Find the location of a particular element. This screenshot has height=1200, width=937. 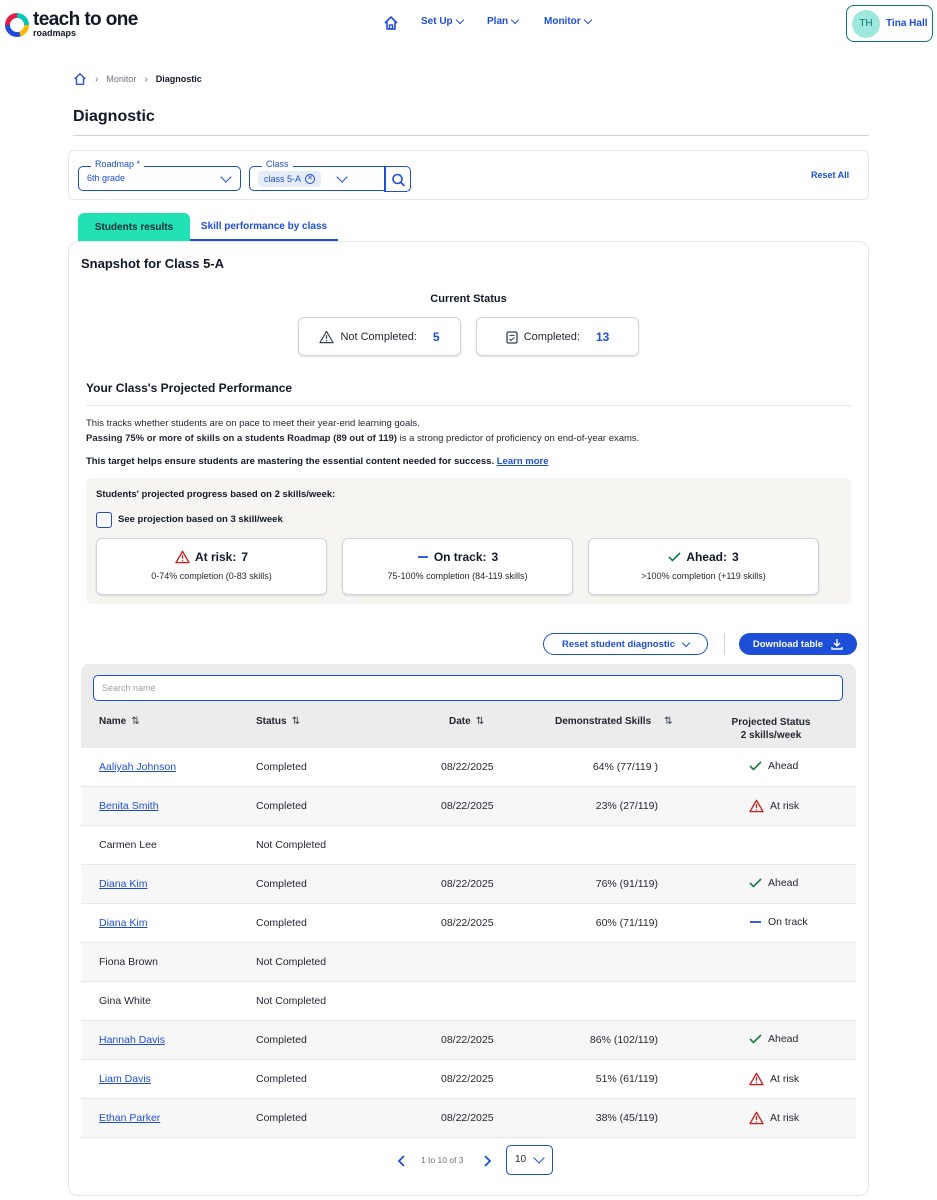

chevron-left-icon is located at coordinates (402, 1161).